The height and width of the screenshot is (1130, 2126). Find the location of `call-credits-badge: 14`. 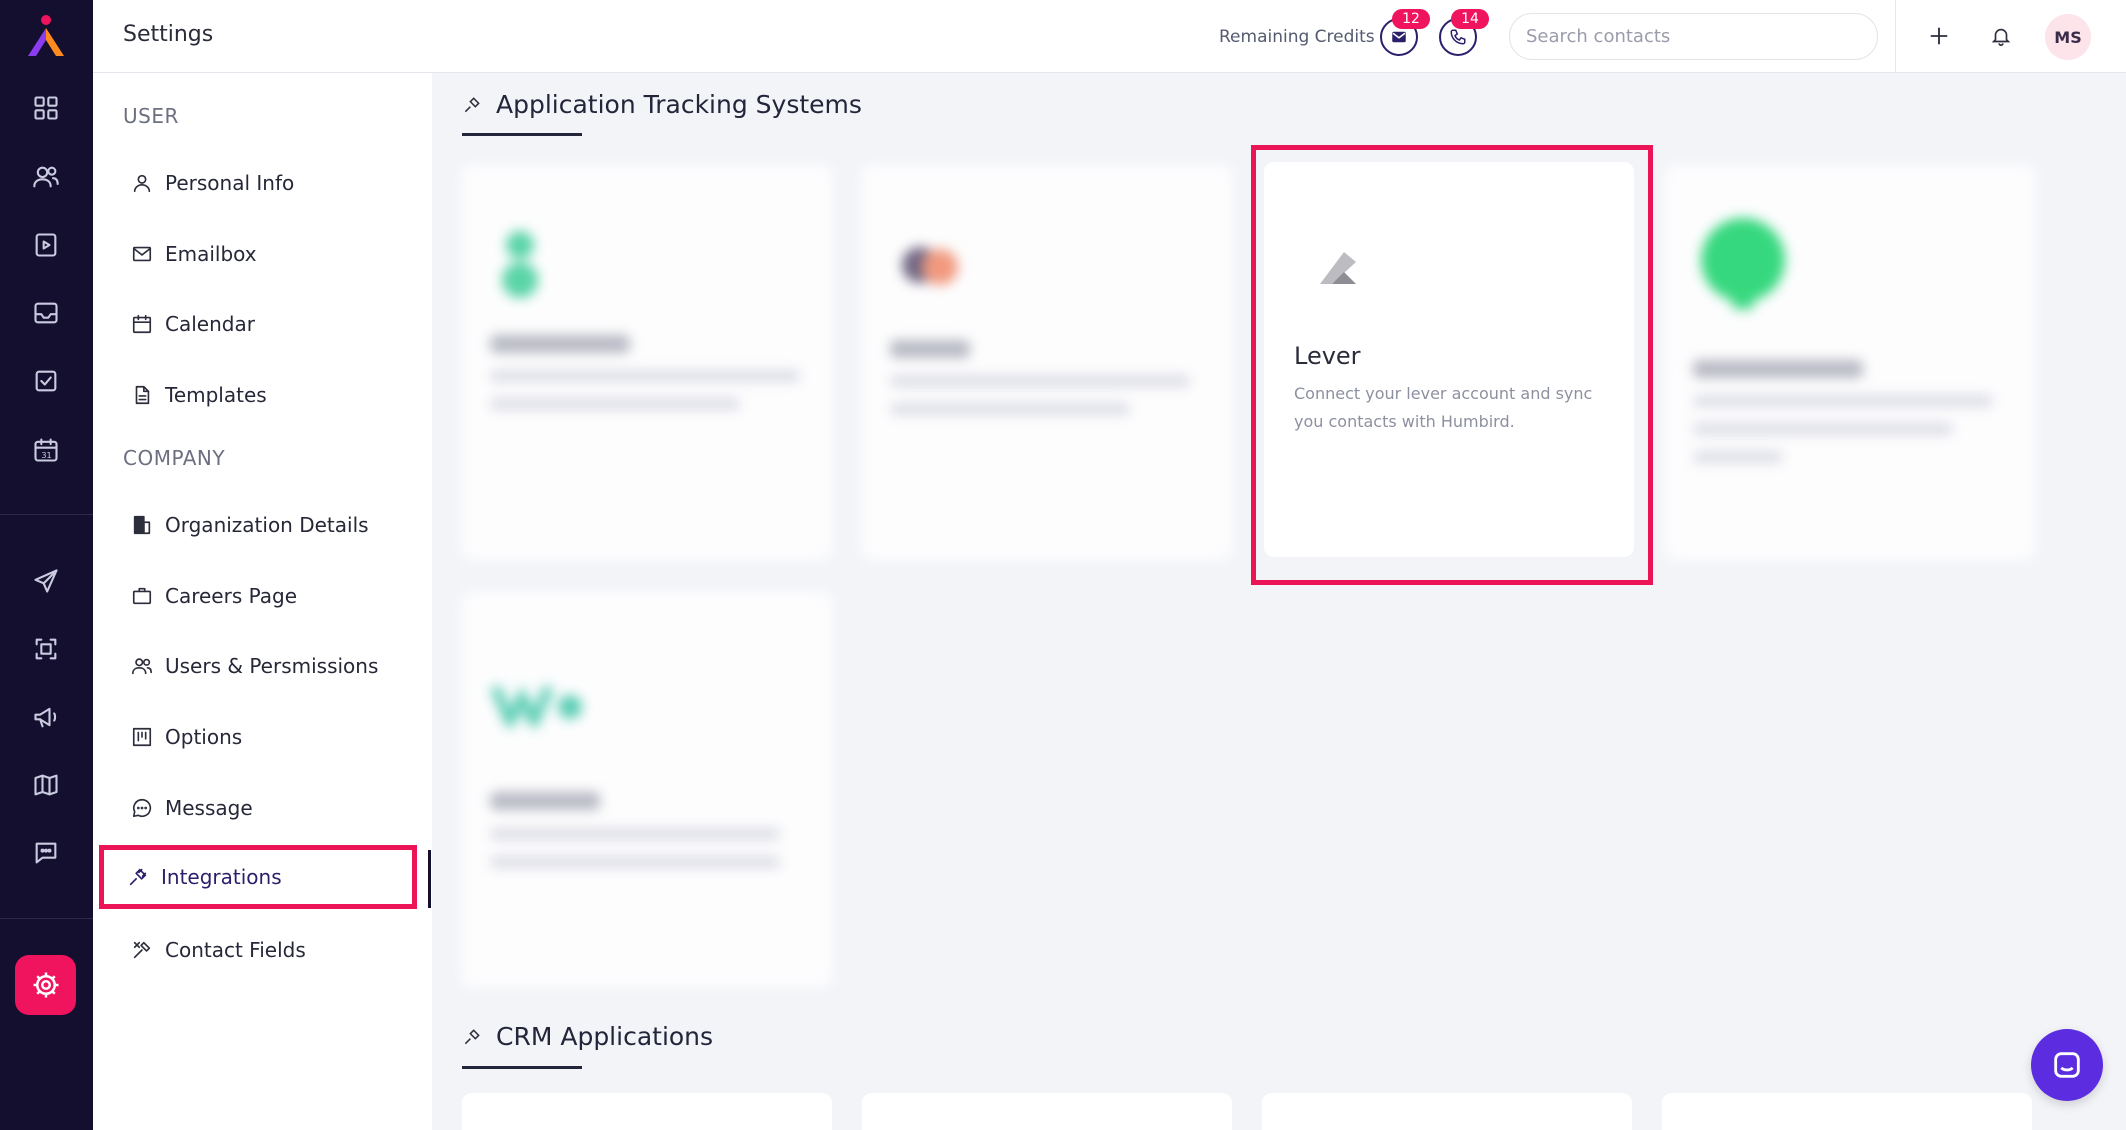

call-credits-badge: 14 is located at coordinates (1470, 19).